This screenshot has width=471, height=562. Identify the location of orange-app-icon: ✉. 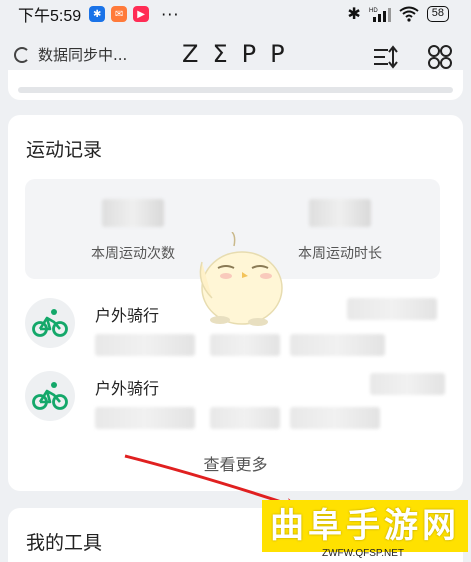
(119, 14).